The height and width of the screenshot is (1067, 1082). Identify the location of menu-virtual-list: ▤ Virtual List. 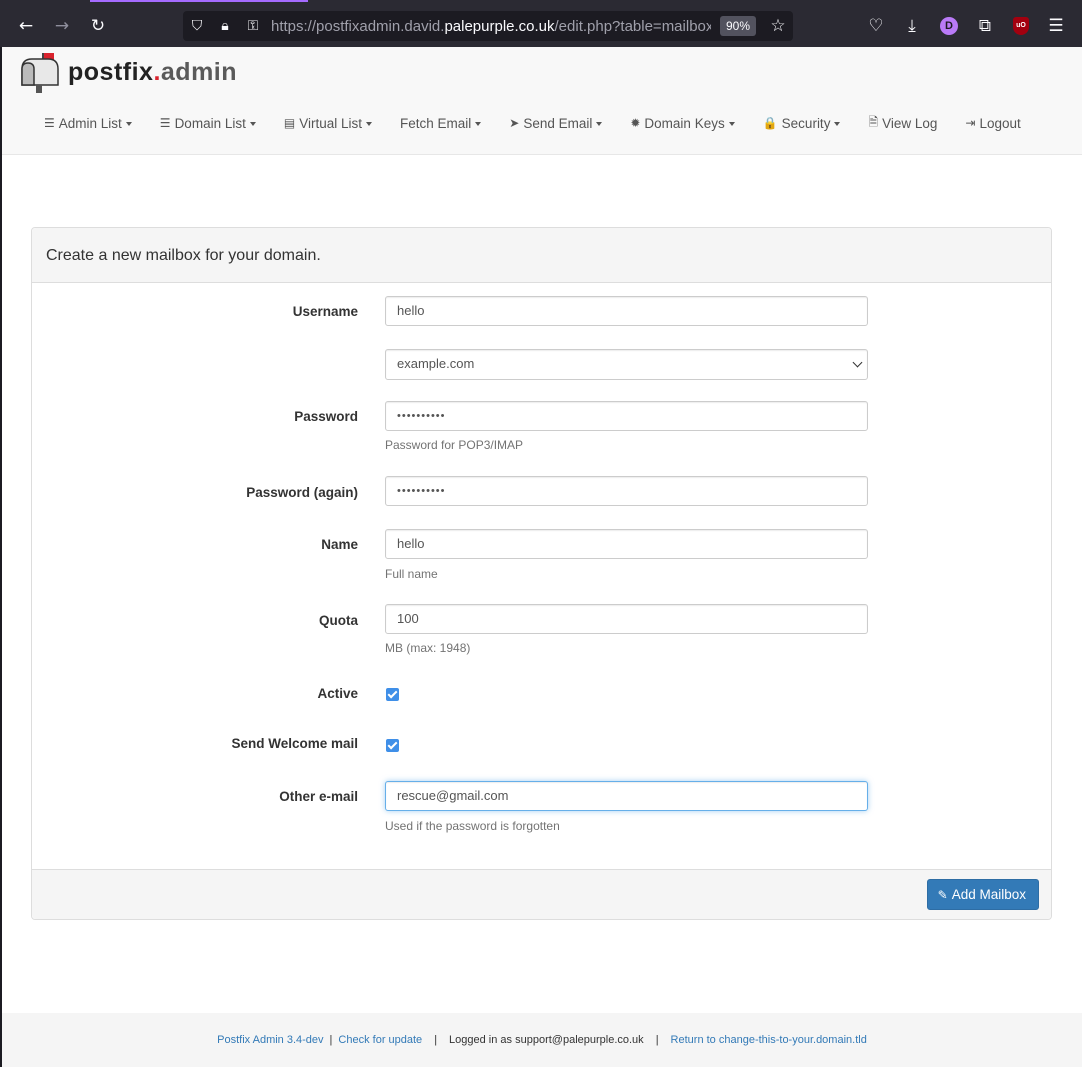
(328, 123).